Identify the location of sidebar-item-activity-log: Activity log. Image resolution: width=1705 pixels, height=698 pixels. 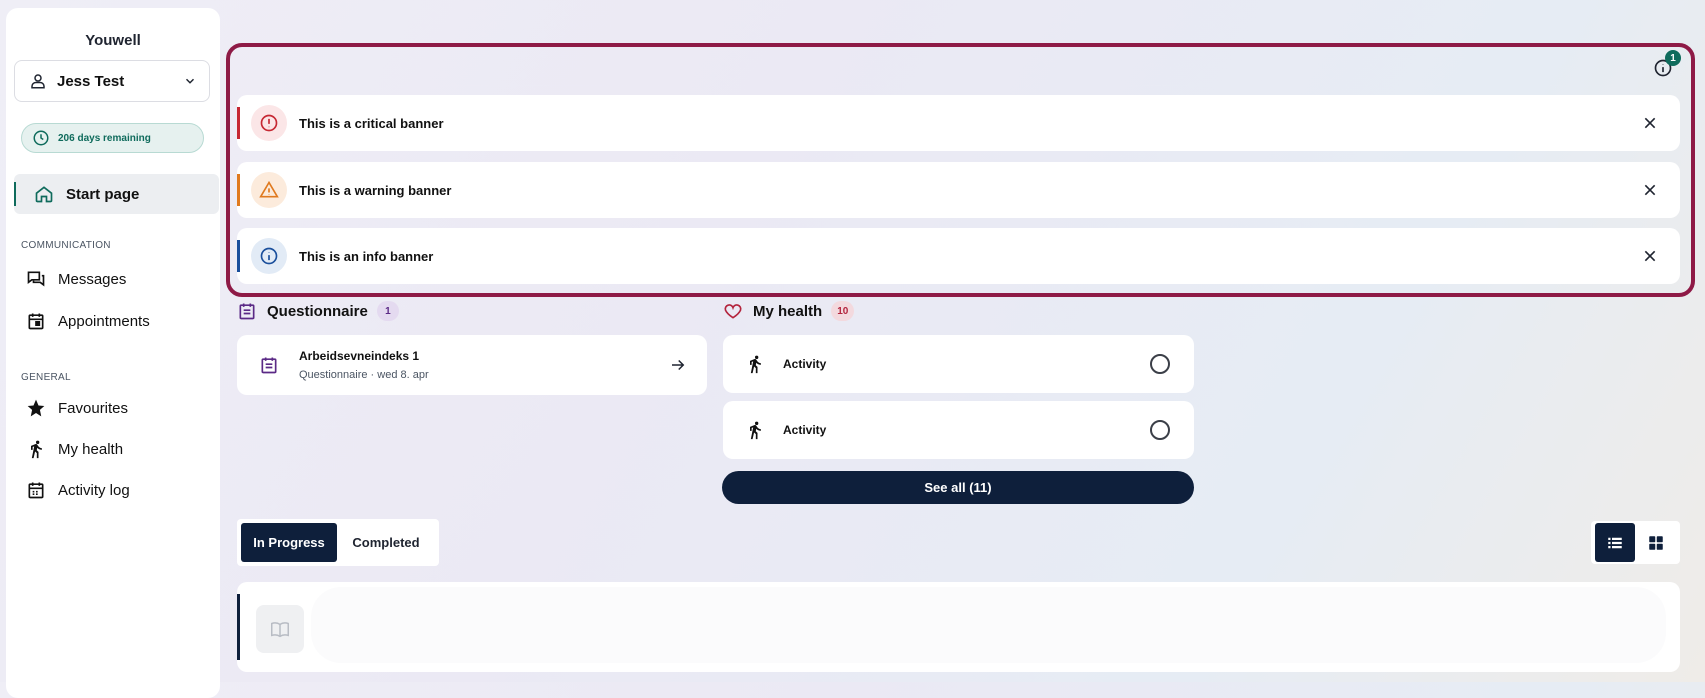
(78, 490).